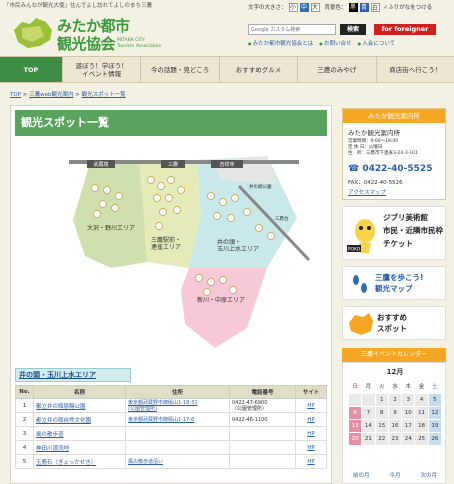  What do you see at coordinates (102, 69) in the screenshot?
I see `nav-events: 遊ぼう！学ぼう！ イベント情報` at bounding box center [102, 69].